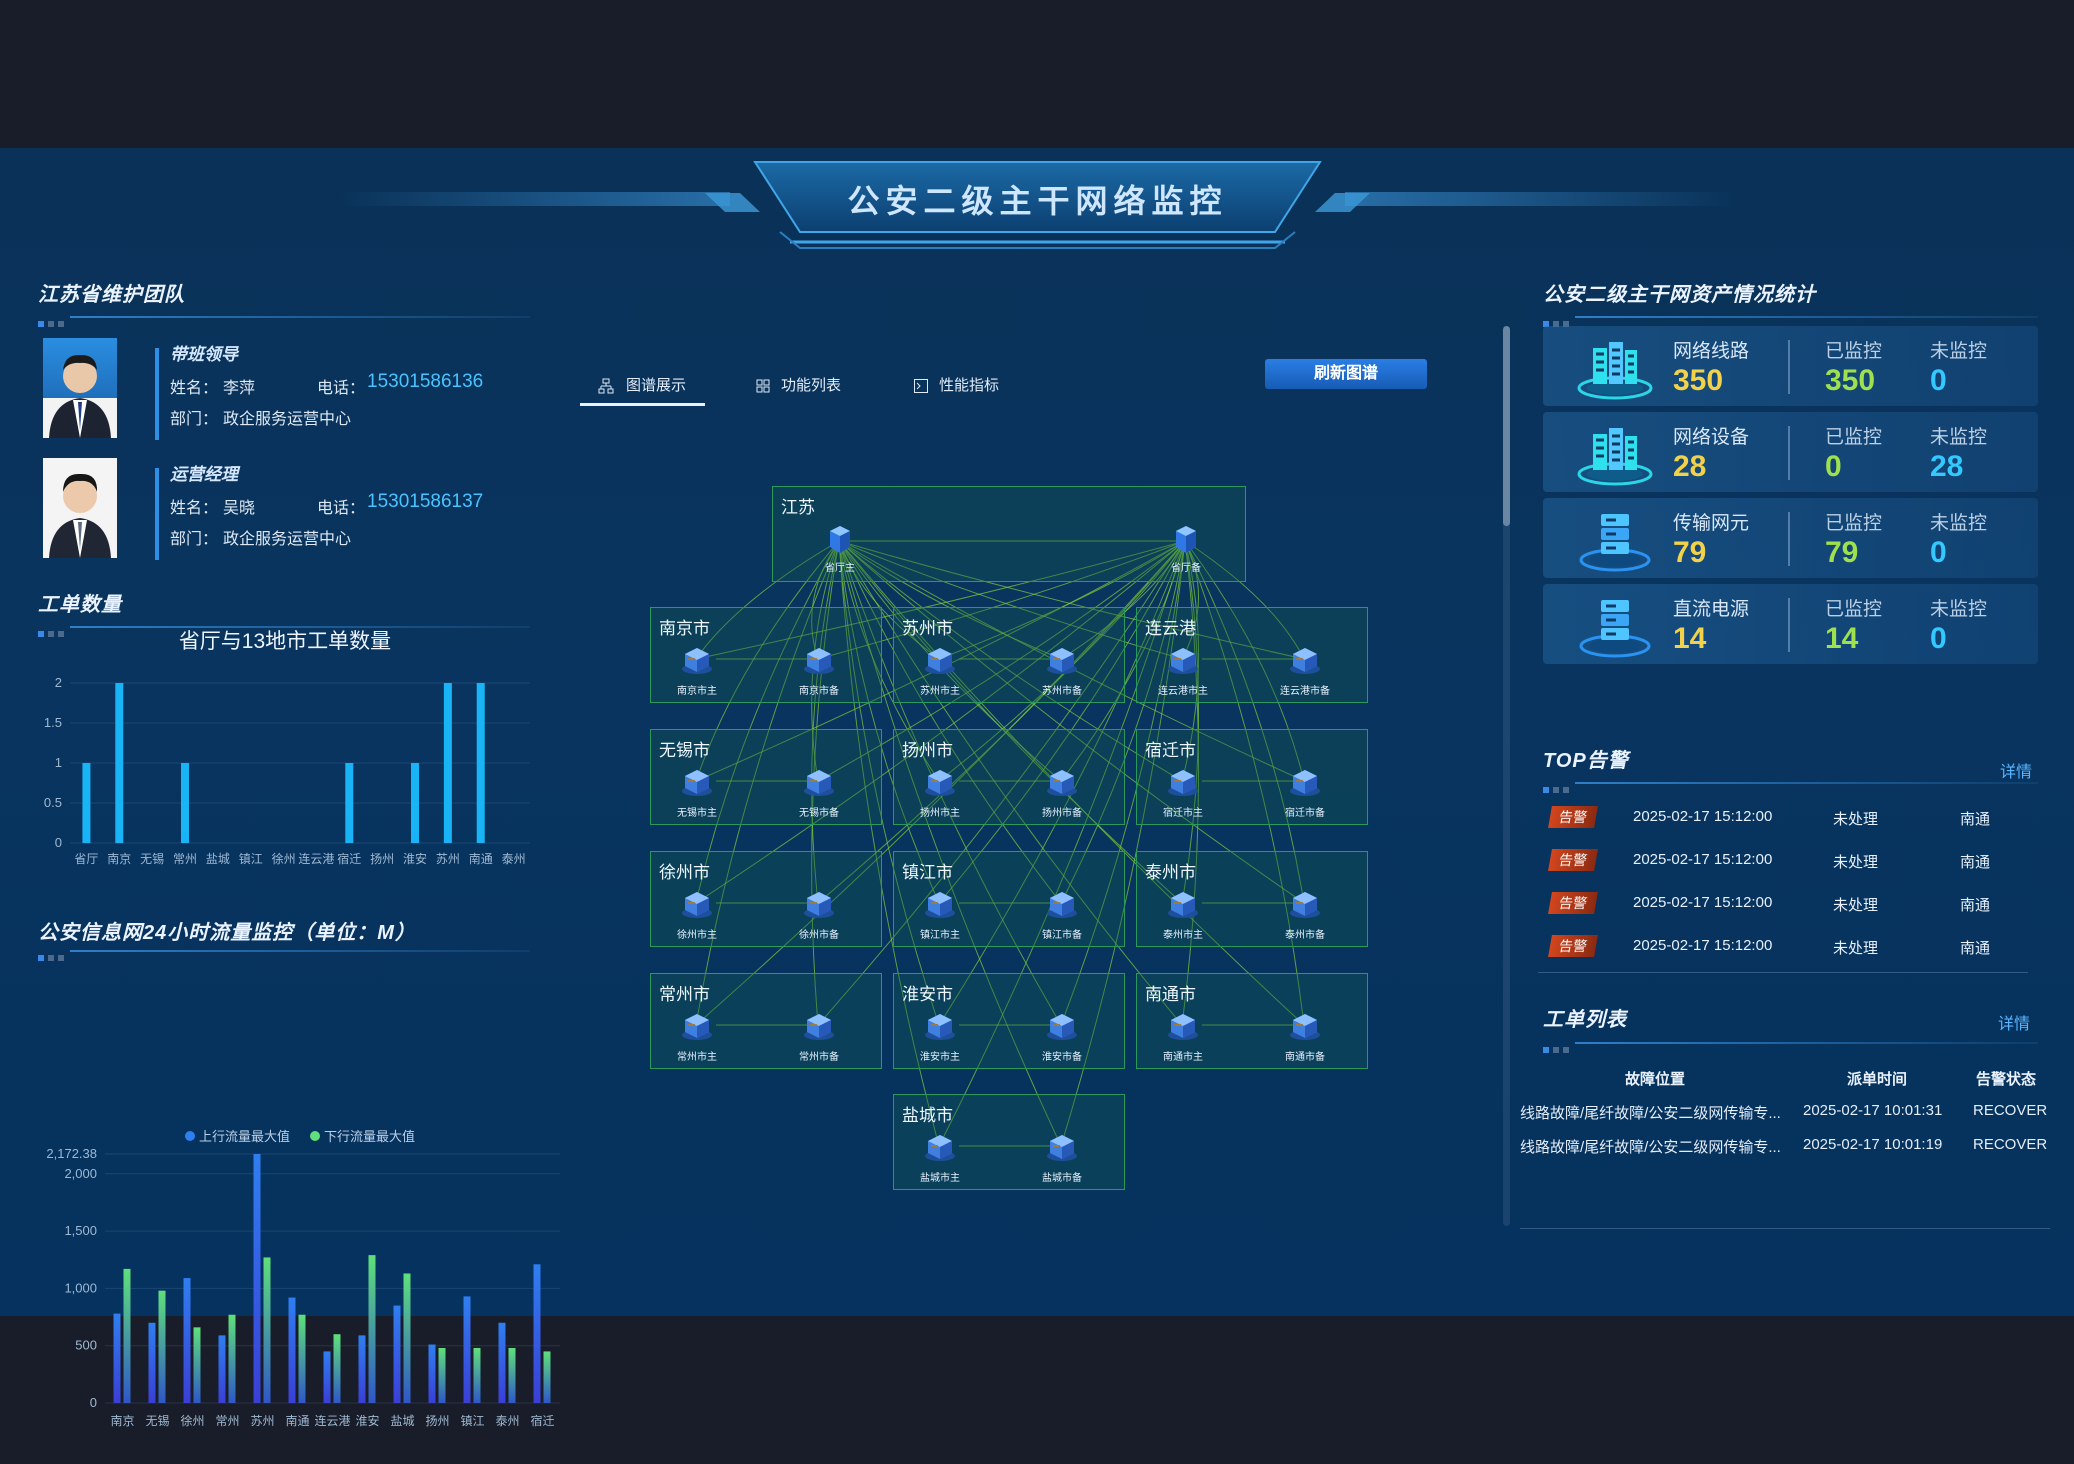  What do you see at coordinates (93, 1402) in the screenshot?
I see `y-tick-label: 0` at bounding box center [93, 1402].